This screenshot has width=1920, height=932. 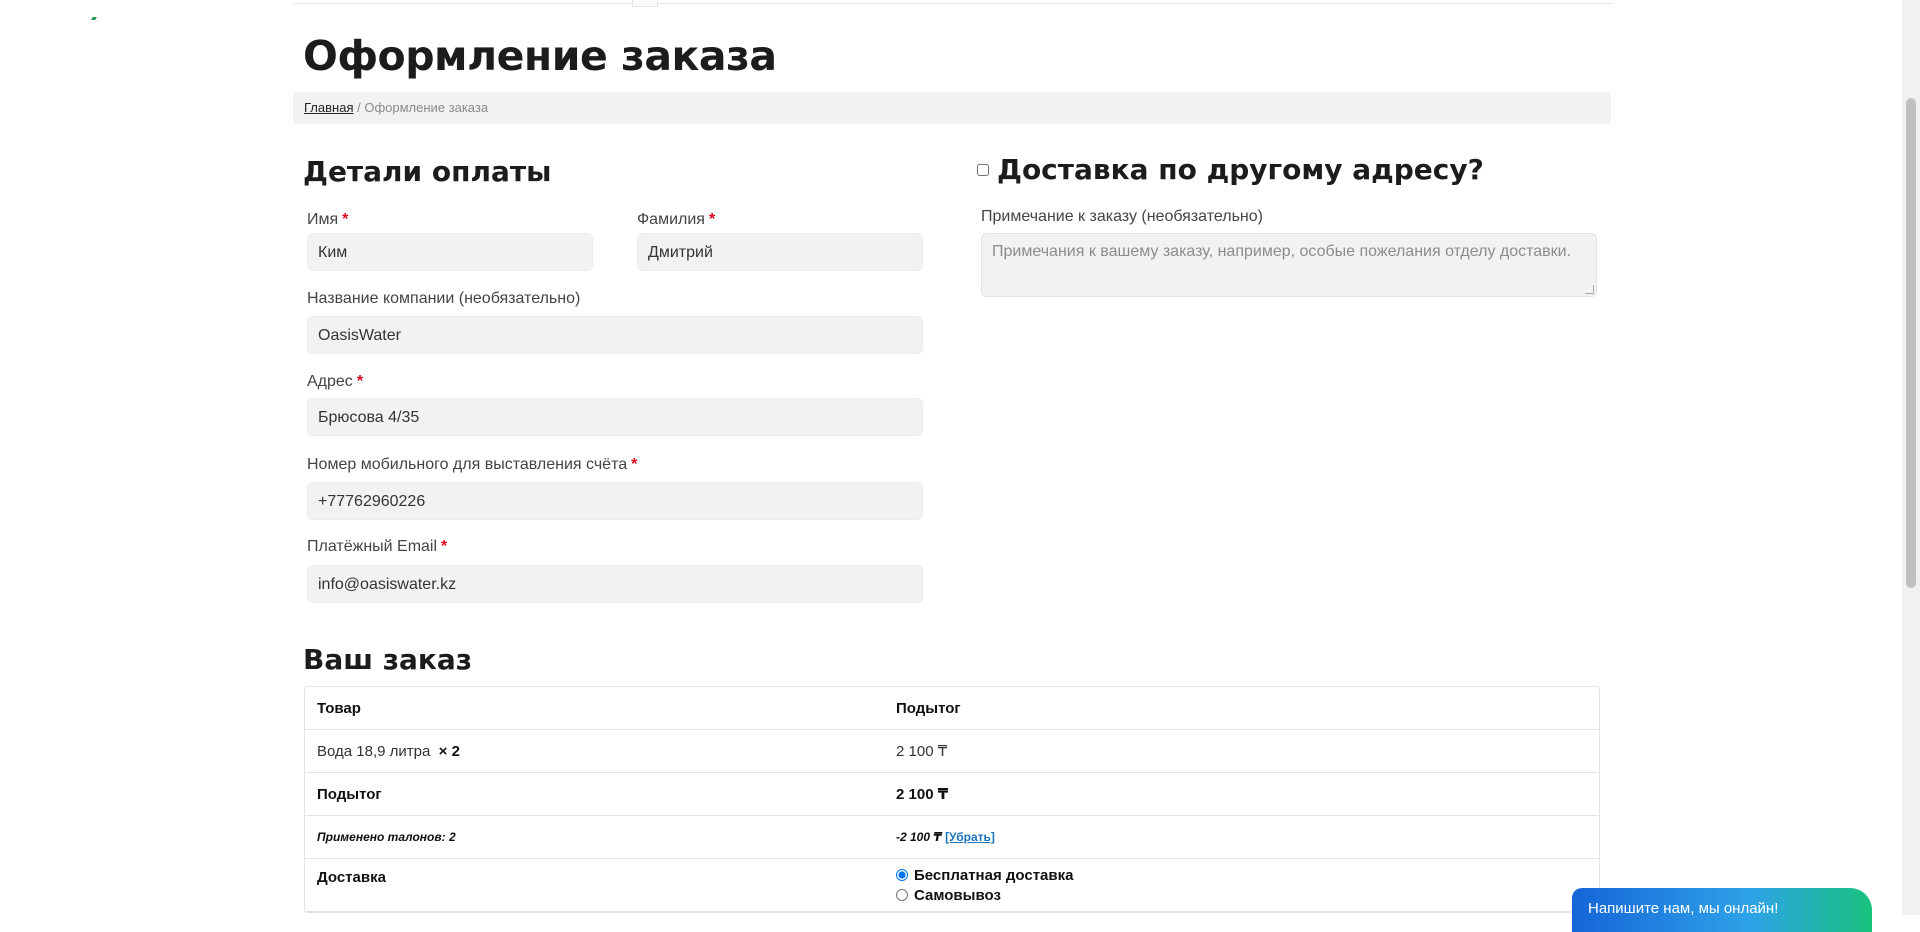 I want to click on company-input: OasisWater, so click(x=615, y=335).